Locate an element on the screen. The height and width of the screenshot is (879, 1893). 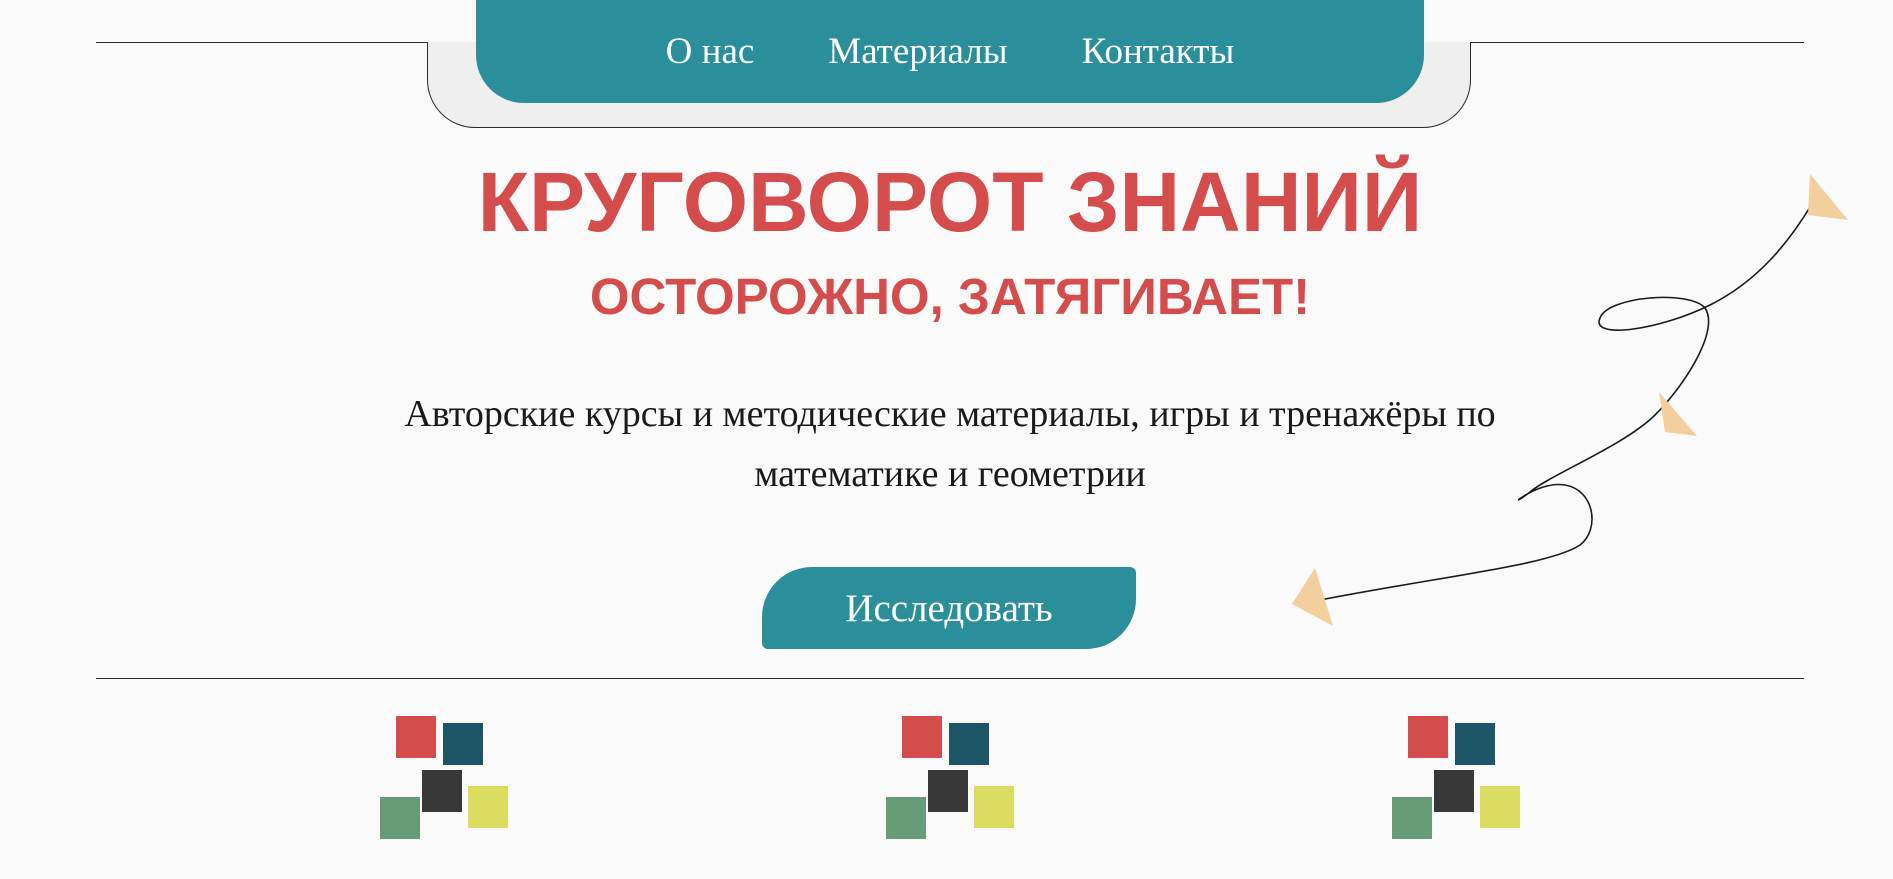
nav-link-materials: Материалы is located at coordinates (917, 51).